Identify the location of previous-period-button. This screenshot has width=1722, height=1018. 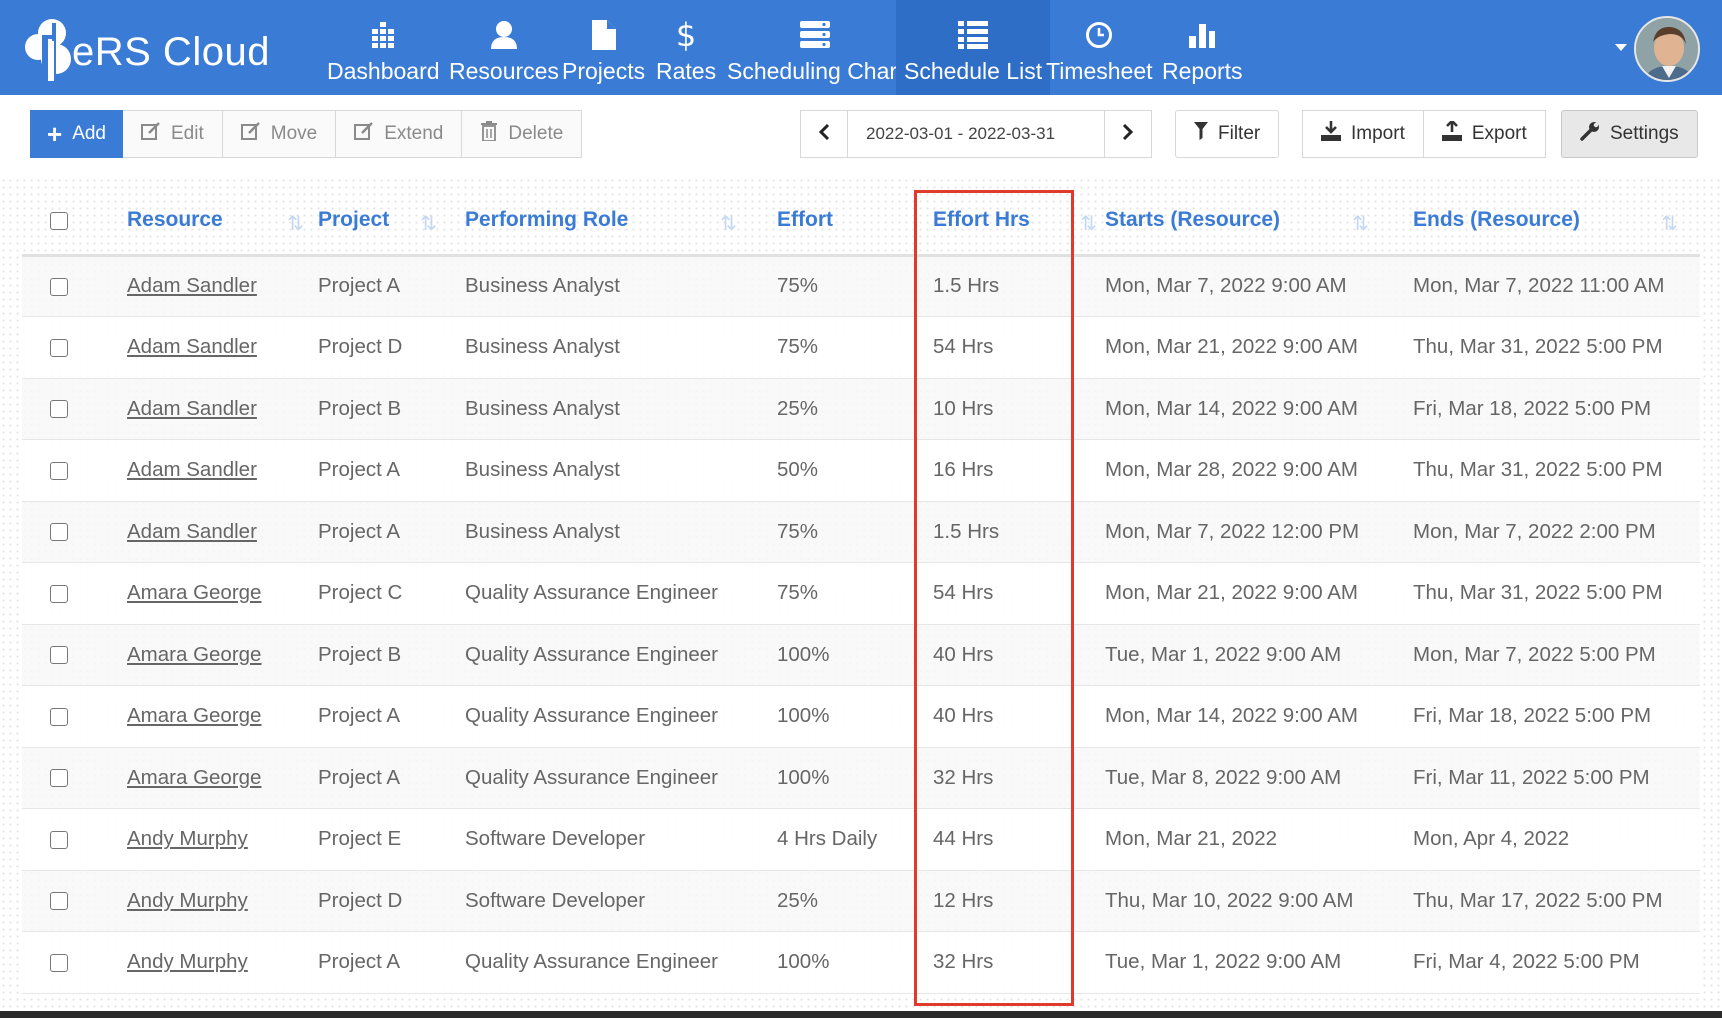
(824, 134).